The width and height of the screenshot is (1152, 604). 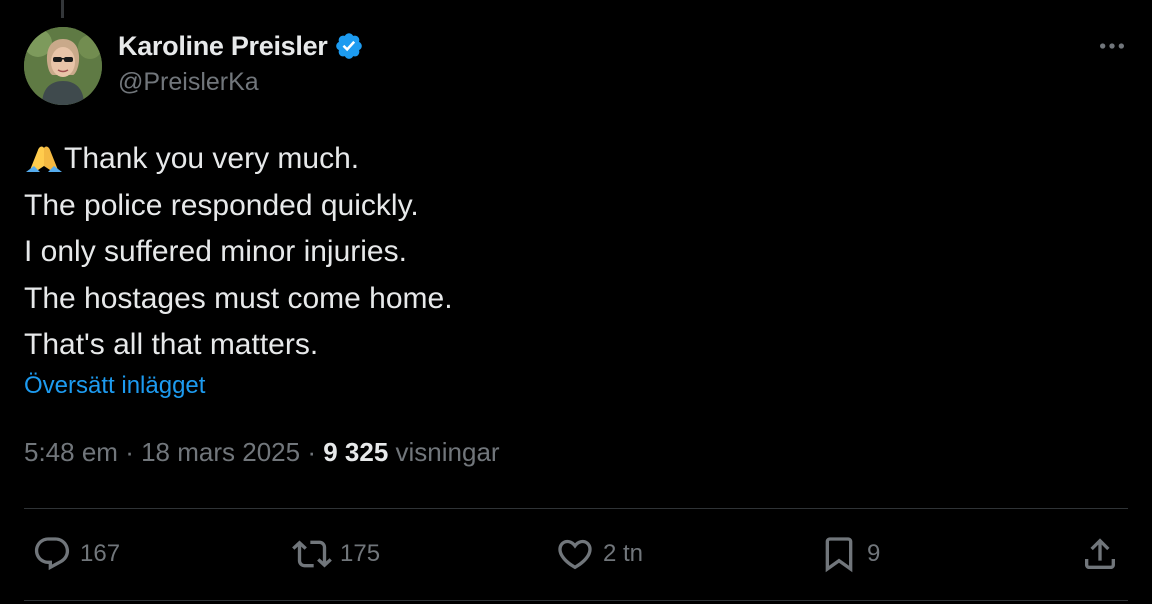 I want to click on name-row: Karoline Preisler, so click(x=241, y=46).